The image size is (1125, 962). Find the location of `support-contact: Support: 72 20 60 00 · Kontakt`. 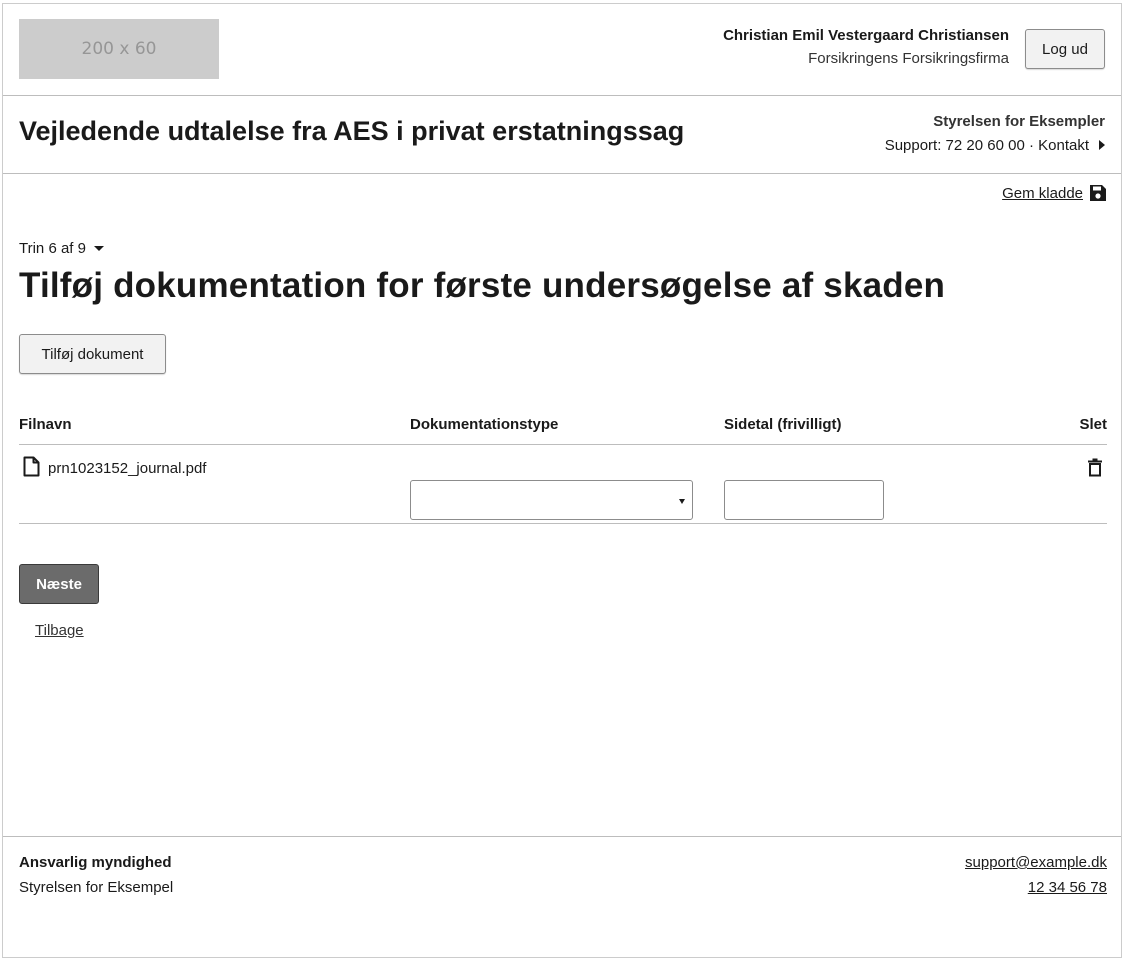

support-contact: Support: 72 20 60 00 · Kontakt is located at coordinates (995, 146).